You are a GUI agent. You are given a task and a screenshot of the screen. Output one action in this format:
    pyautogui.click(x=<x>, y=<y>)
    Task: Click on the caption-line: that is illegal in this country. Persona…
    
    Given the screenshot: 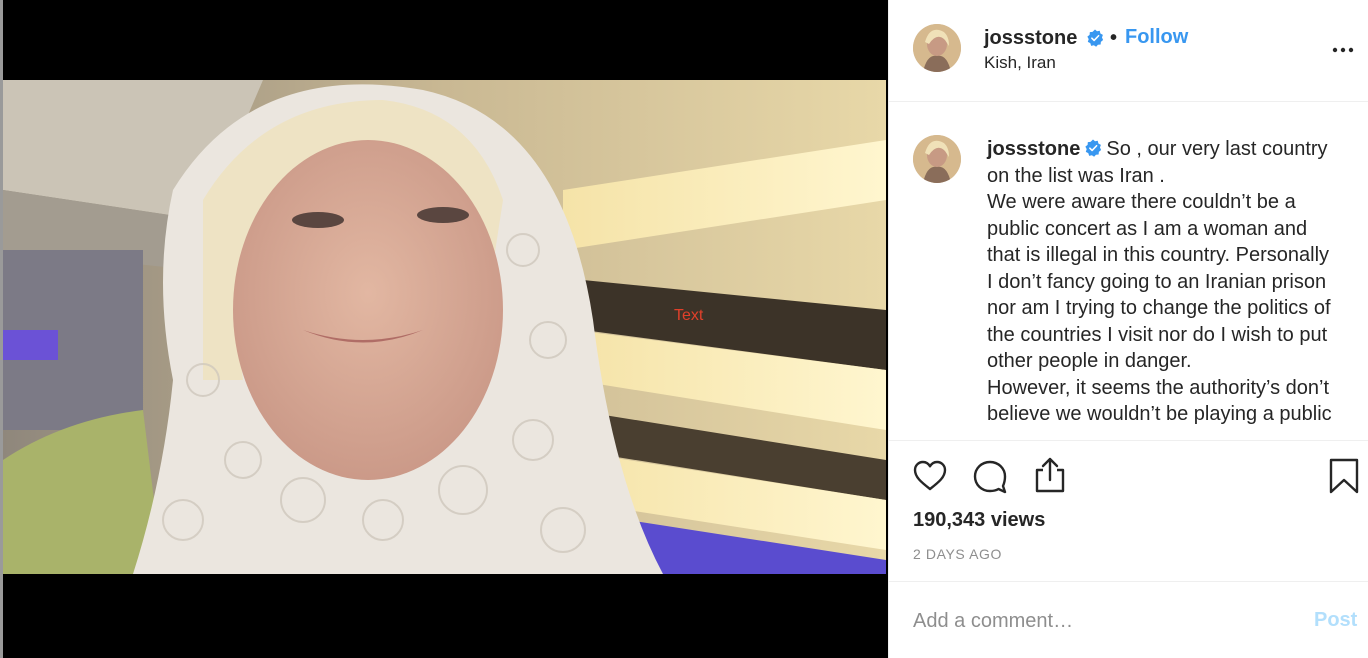 What is the action you would take?
    pyautogui.click(x=1158, y=255)
    